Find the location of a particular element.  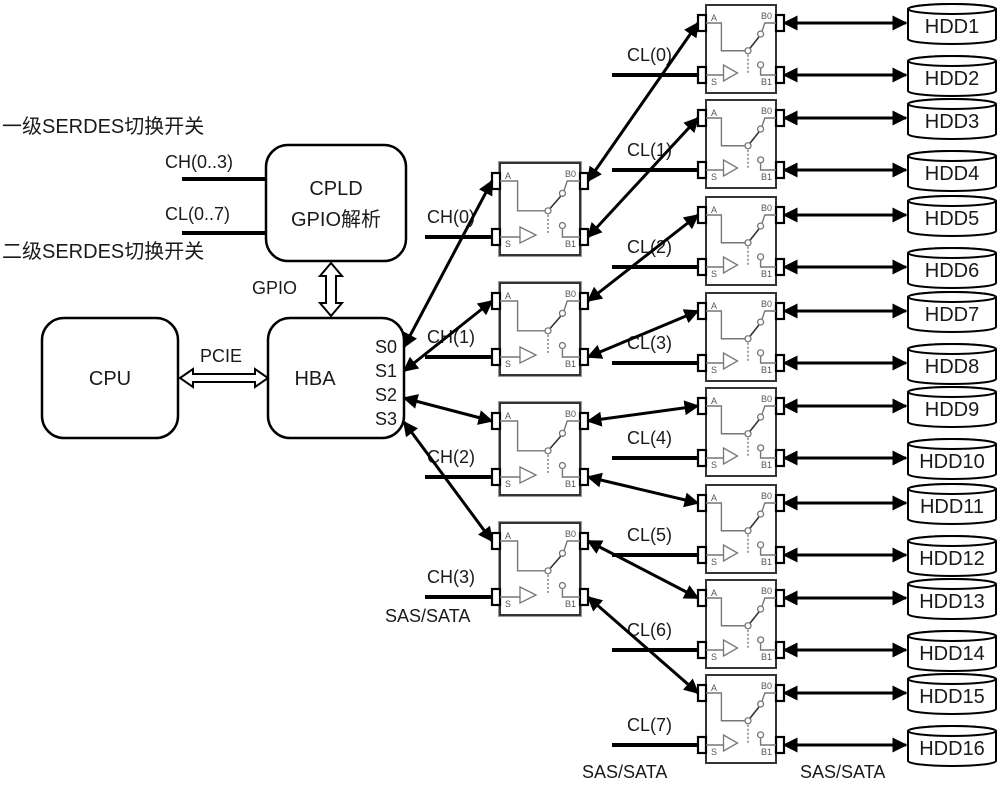

l1-1-b0-link is located at coordinates (643, 258).